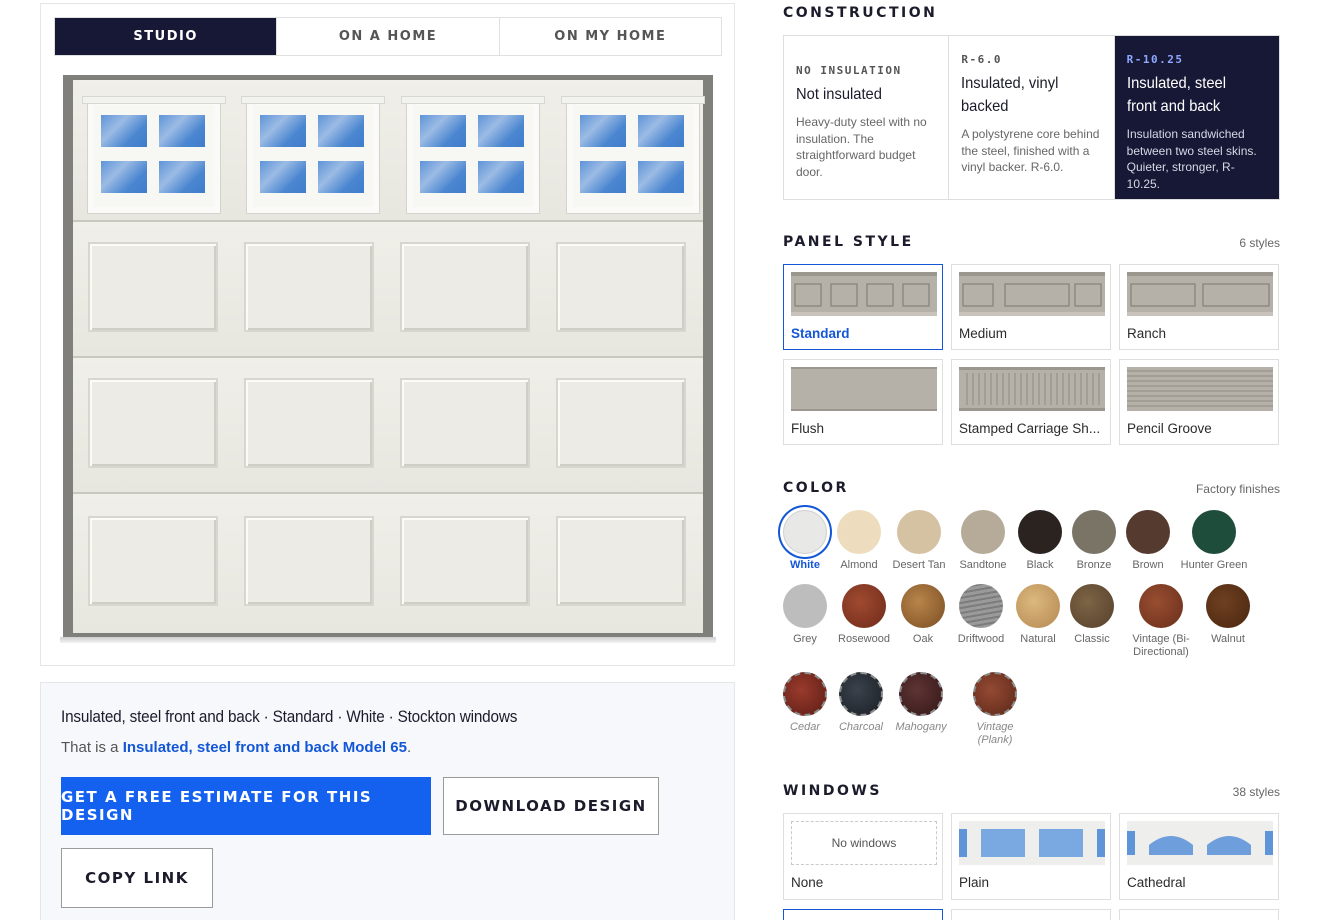  Describe the element at coordinates (864, 389) in the screenshot. I see `panel-flush-swatch` at that location.